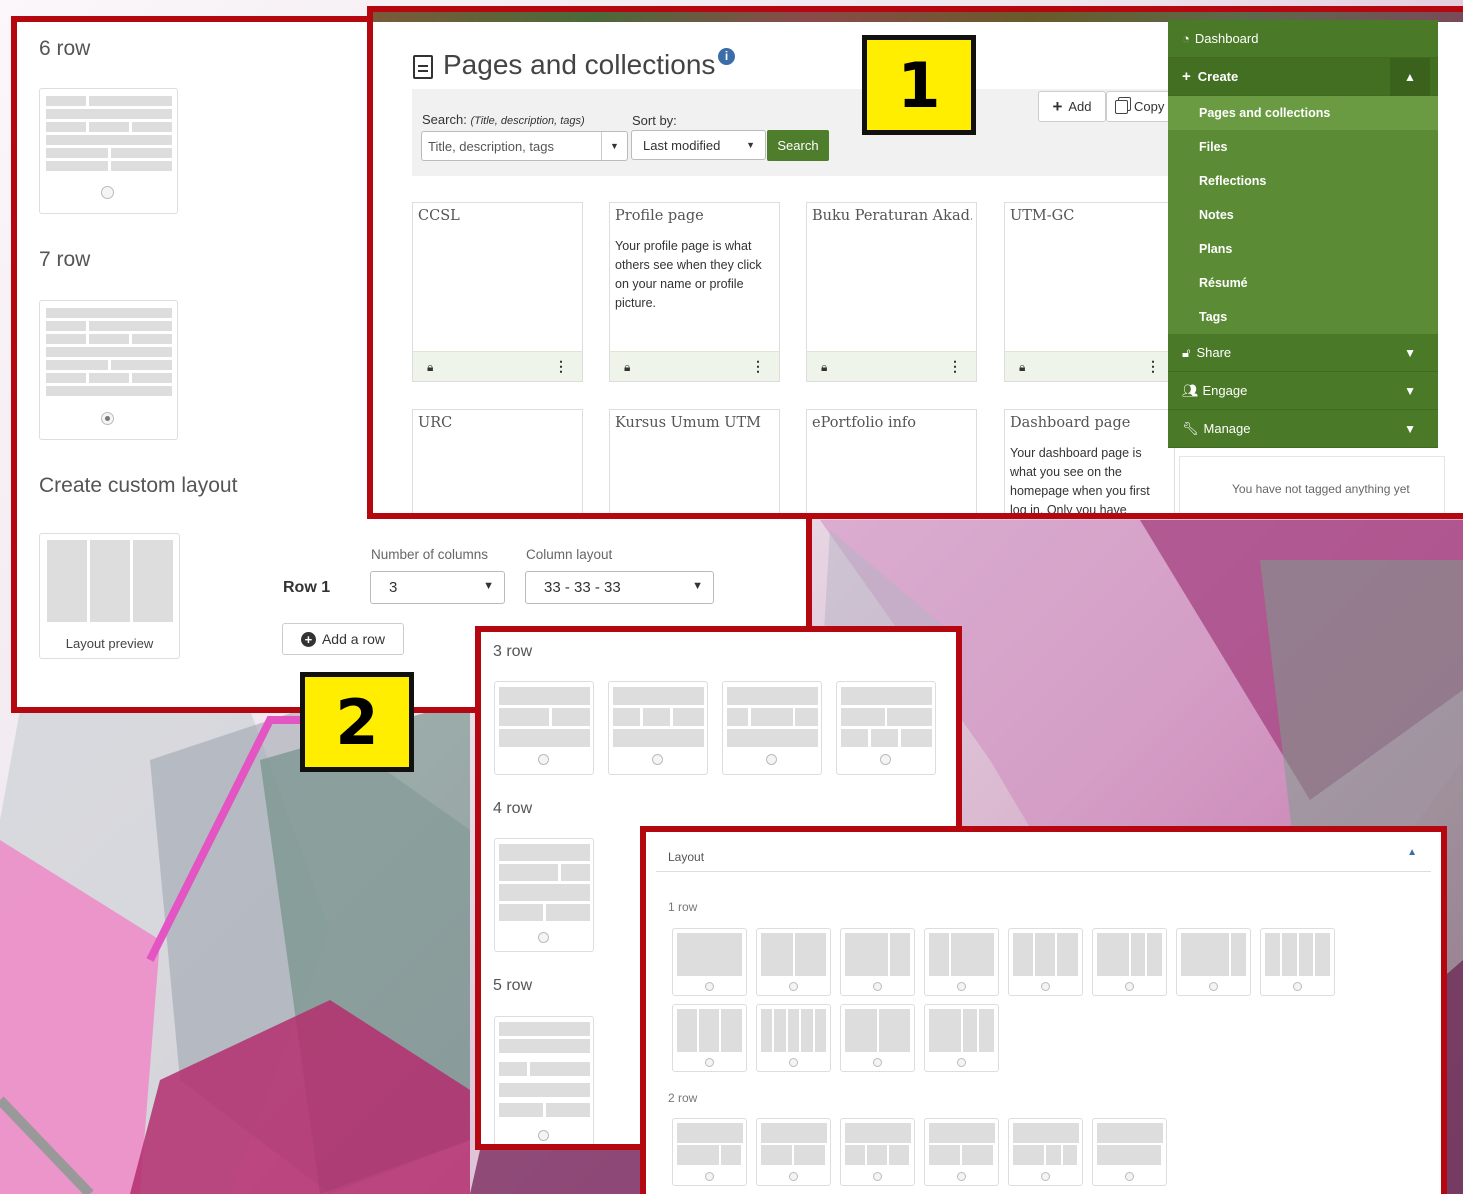 The image size is (1463, 1194). What do you see at coordinates (108, 370) in the screenshot?
I see `layout-option-7row` at bounding box center [108, 370].